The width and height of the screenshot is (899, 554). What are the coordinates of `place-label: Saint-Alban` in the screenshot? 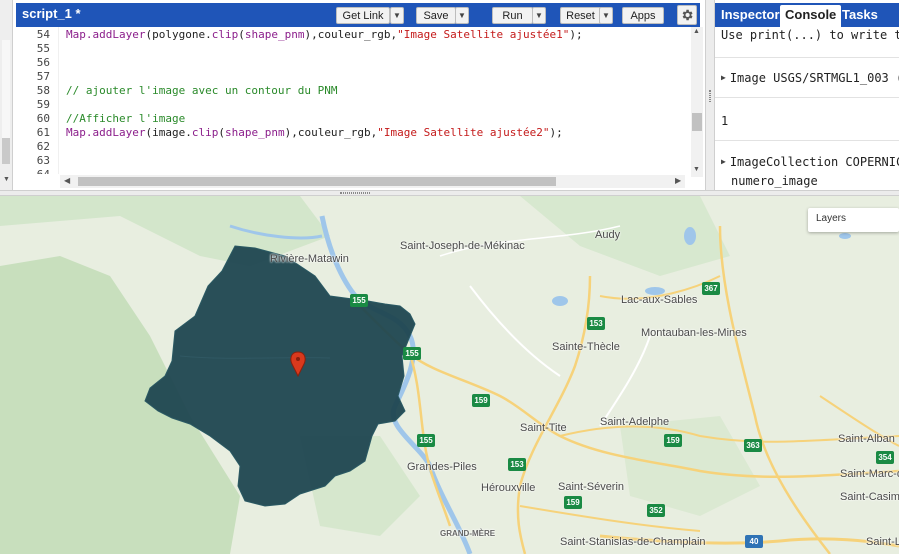 It's located at (866, 439).